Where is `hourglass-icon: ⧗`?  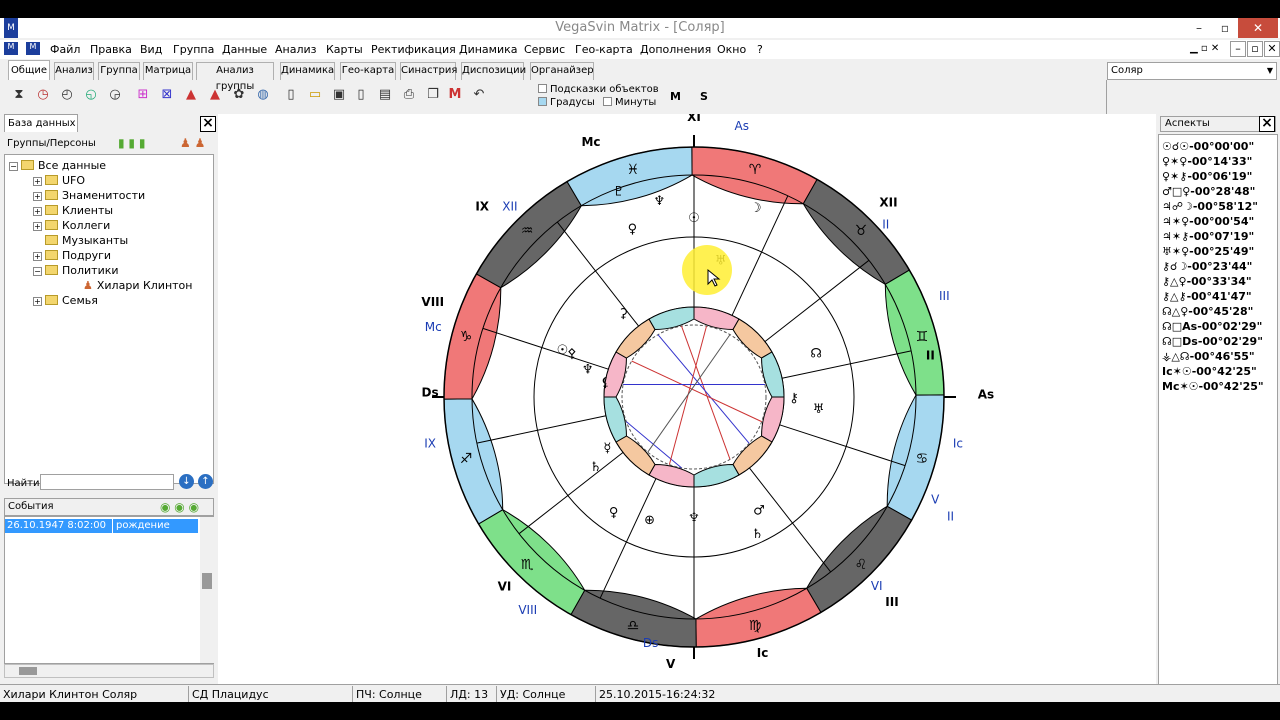
hourglass-icon: ⧗ is located at coordinates (19, 95).